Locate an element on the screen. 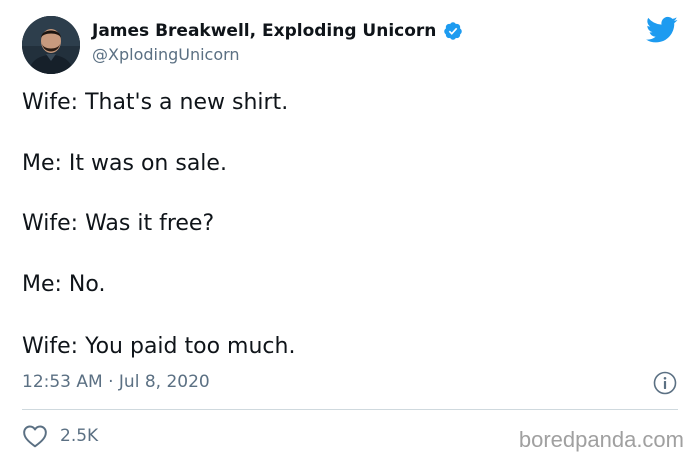  avatar is located at coordinates (51, 45).